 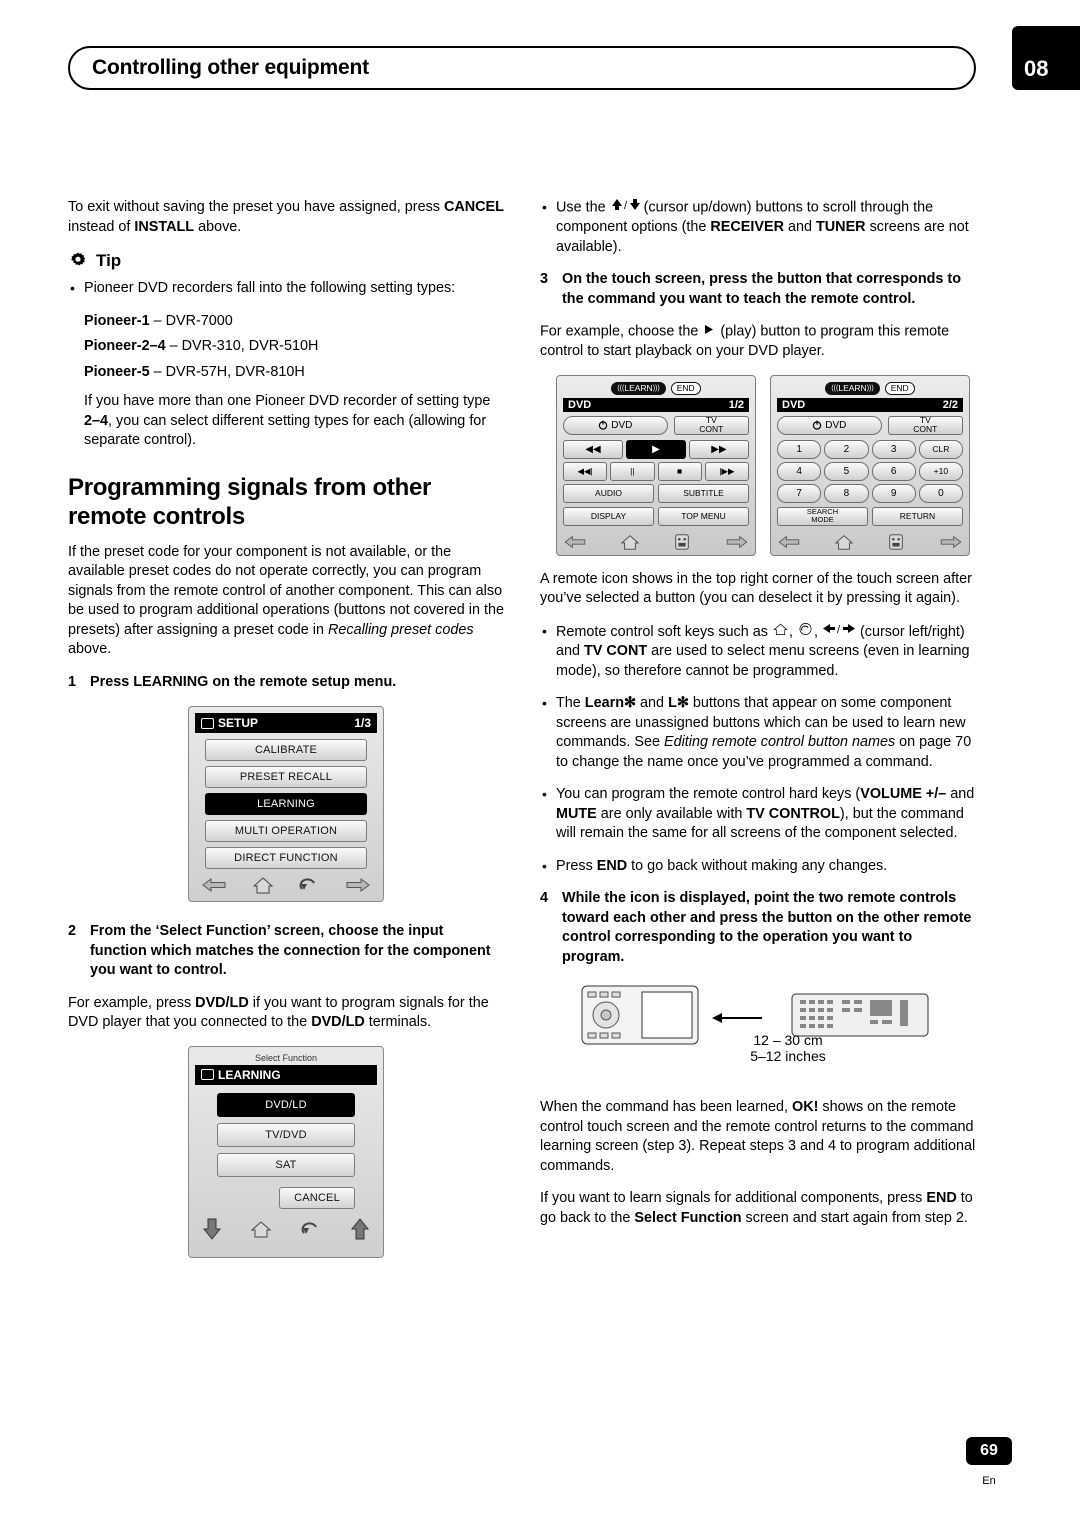 What do you see at coordinates (400, 629) in the screenshot?
I see `section-intro-ref: Recalling preset codes` at bounding box center [400, 629].